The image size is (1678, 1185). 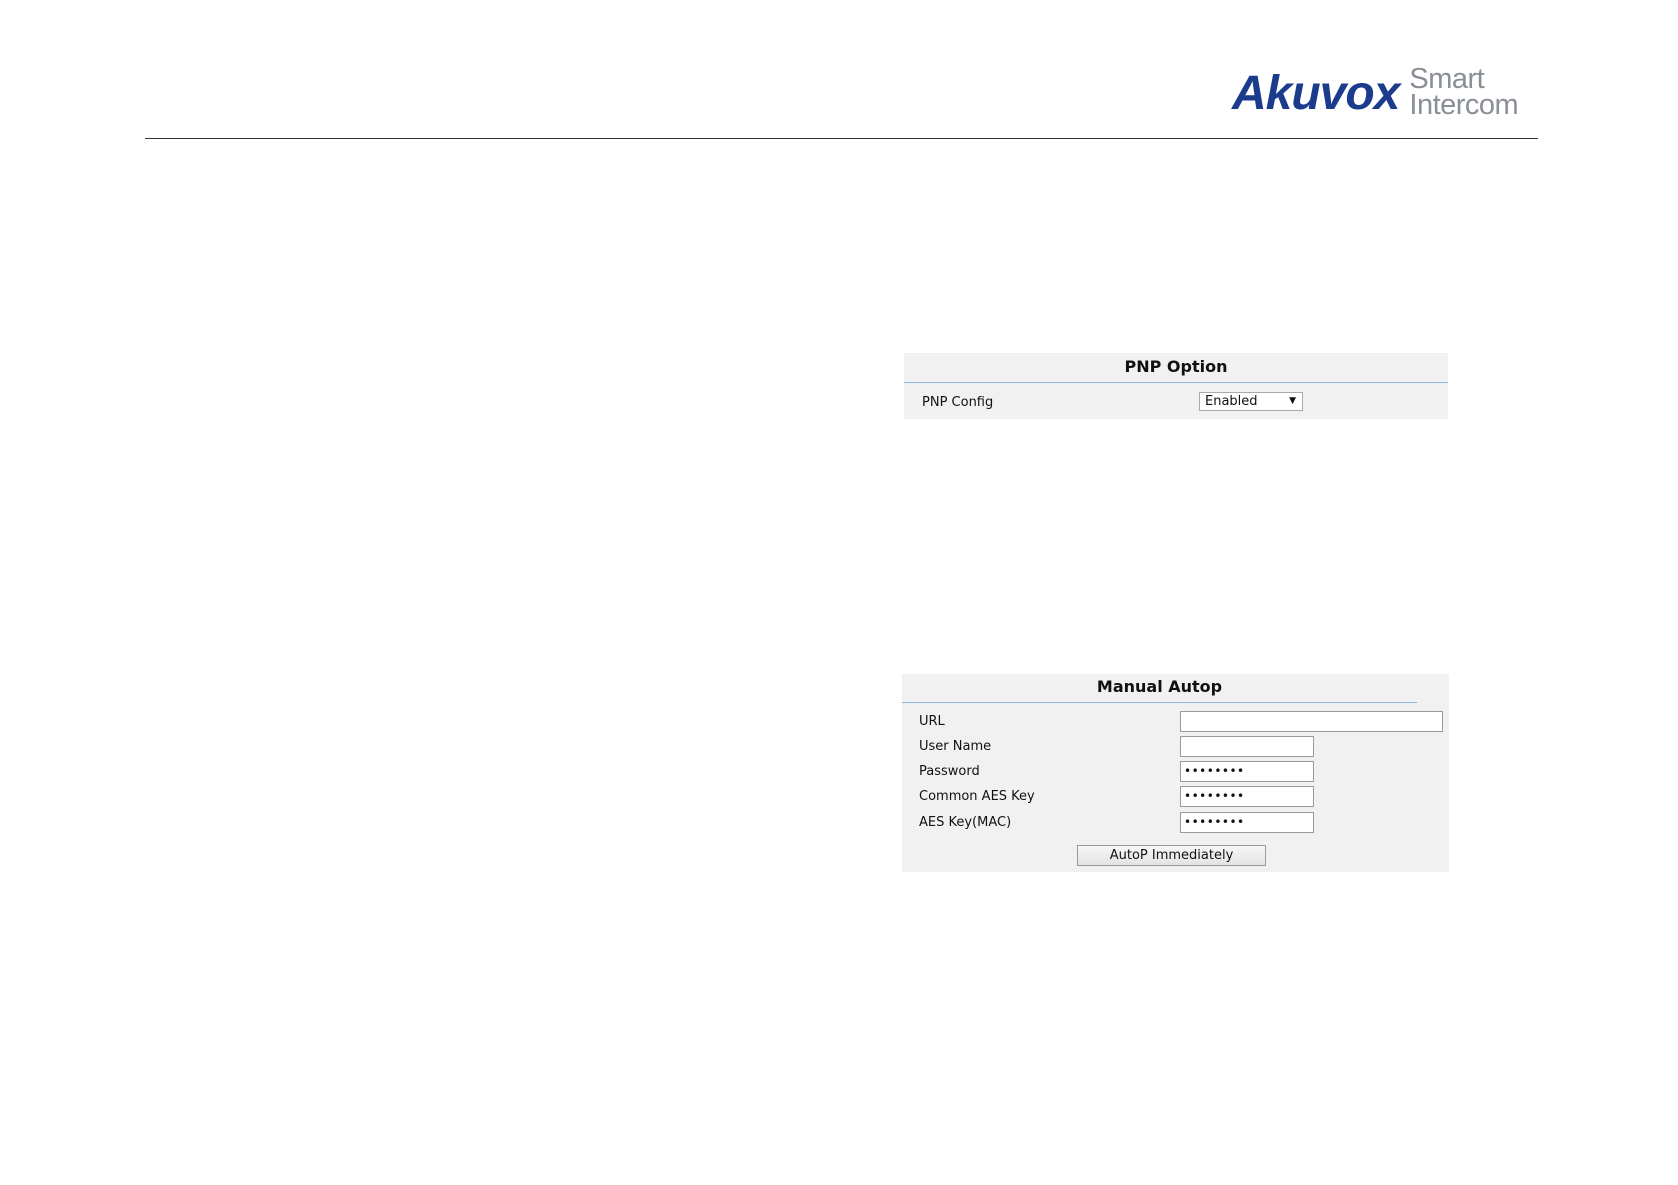 I want to click on manual-autop-title: Manual Autop, so click(x=1159, y=686).